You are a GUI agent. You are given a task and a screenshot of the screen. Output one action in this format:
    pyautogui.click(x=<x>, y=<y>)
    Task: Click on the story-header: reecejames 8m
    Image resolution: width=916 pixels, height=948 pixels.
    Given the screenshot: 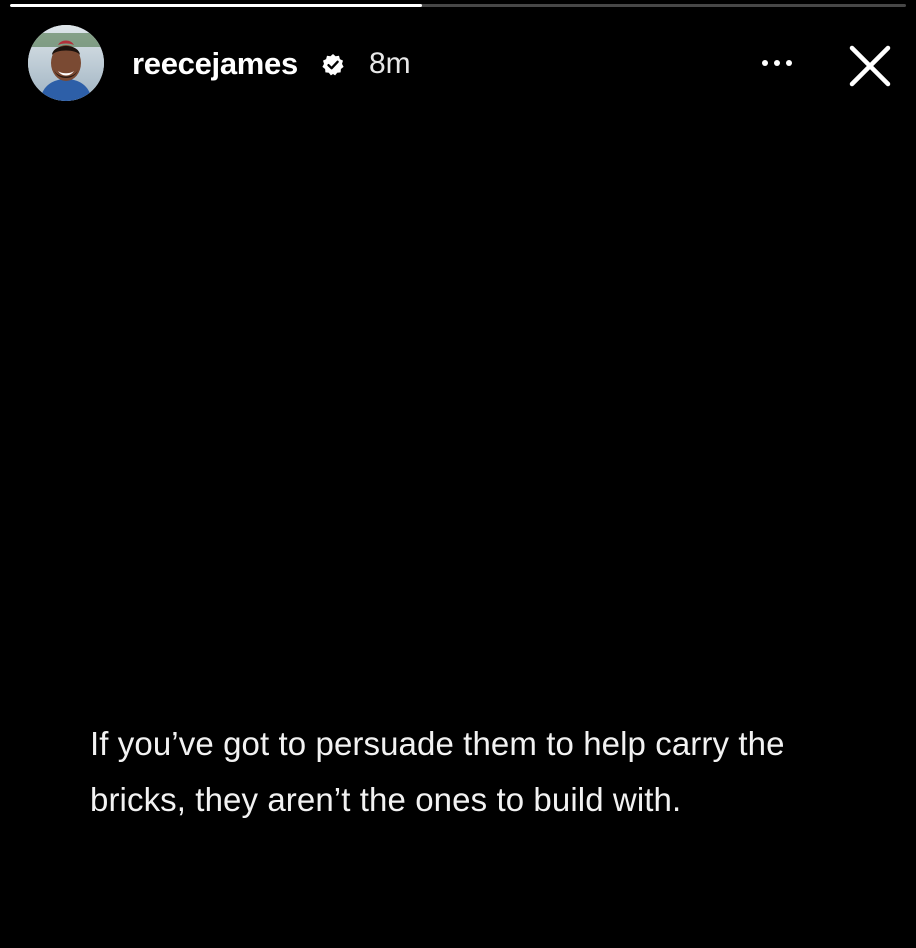 What is the action you would take?
    pyautogui.click(x=458, y=64)
    